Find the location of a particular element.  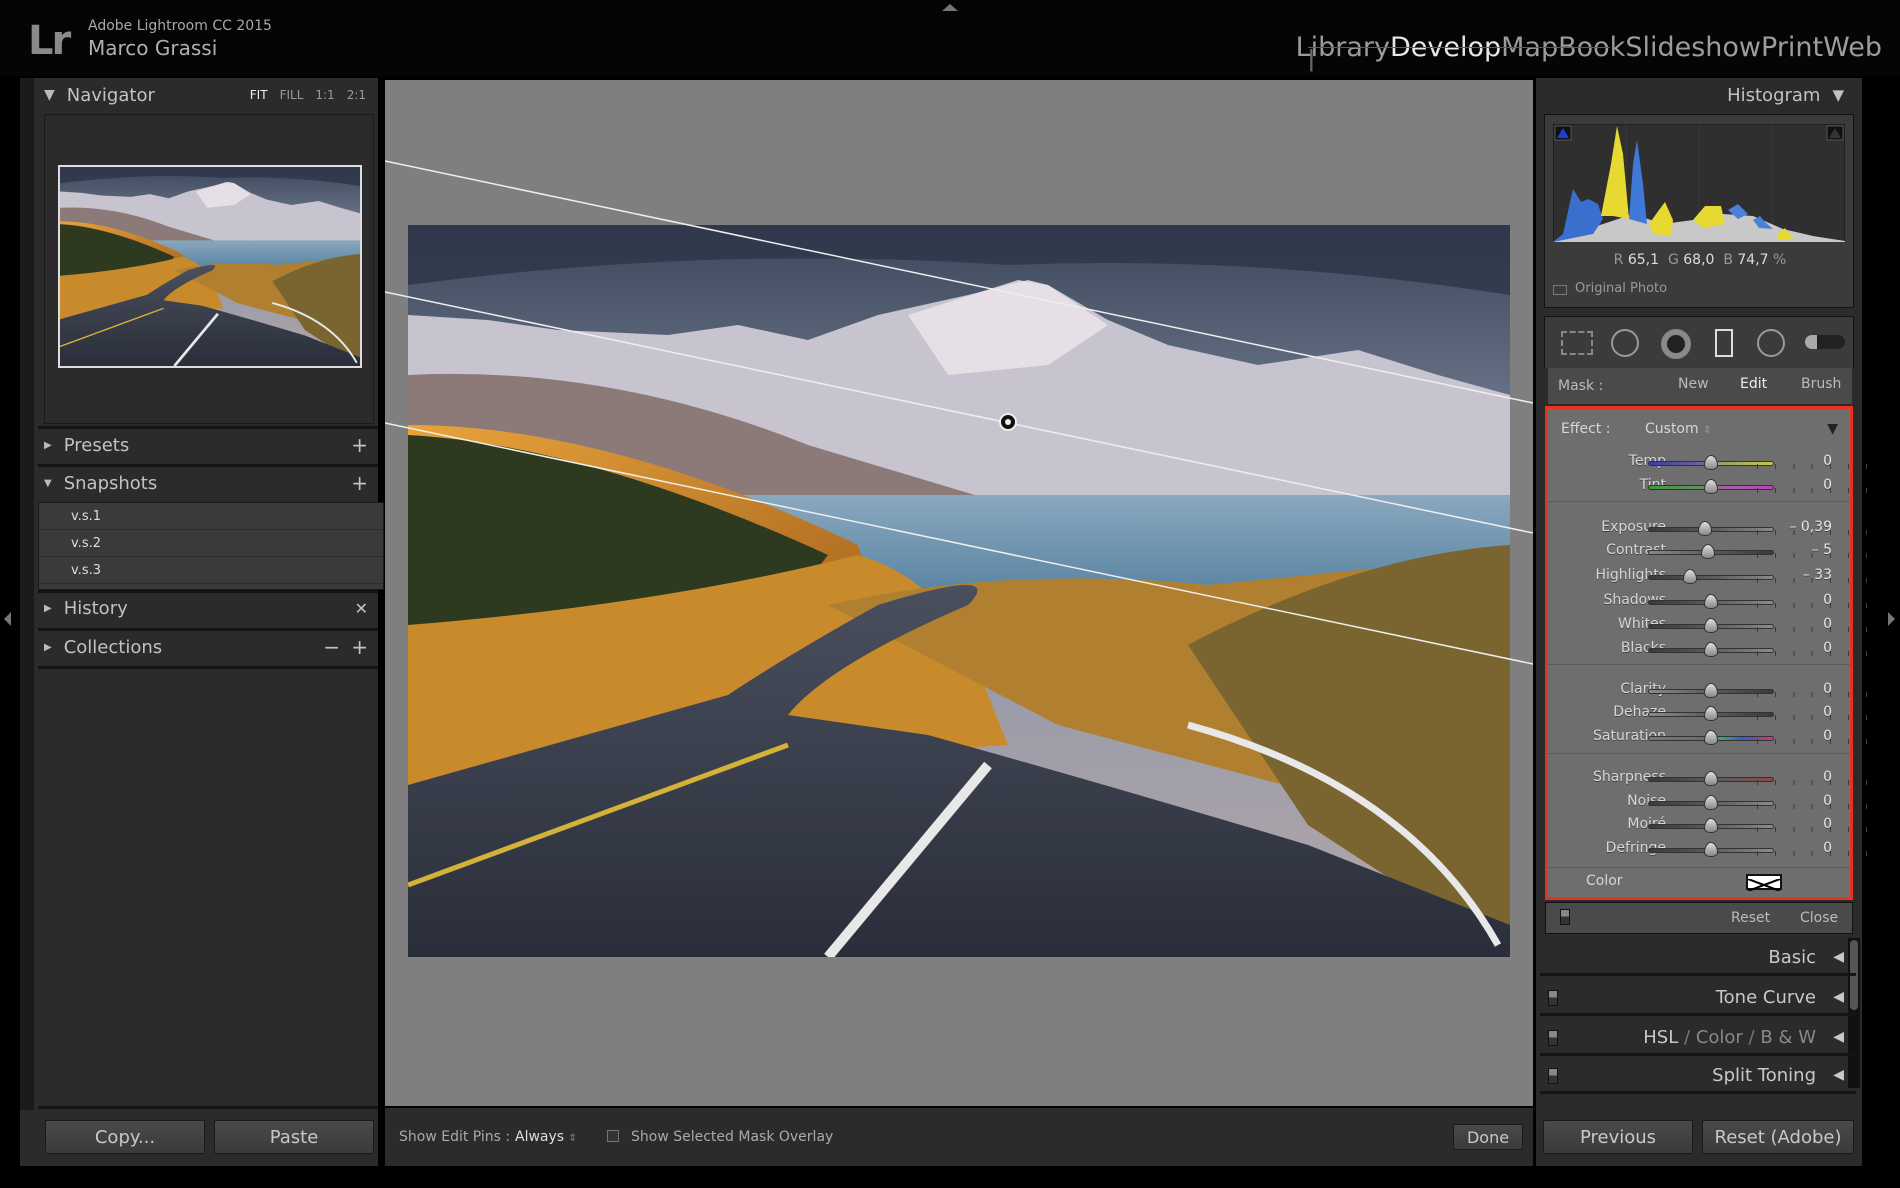

hsl-tab: HSL is located at coordinates (1660, 1037).